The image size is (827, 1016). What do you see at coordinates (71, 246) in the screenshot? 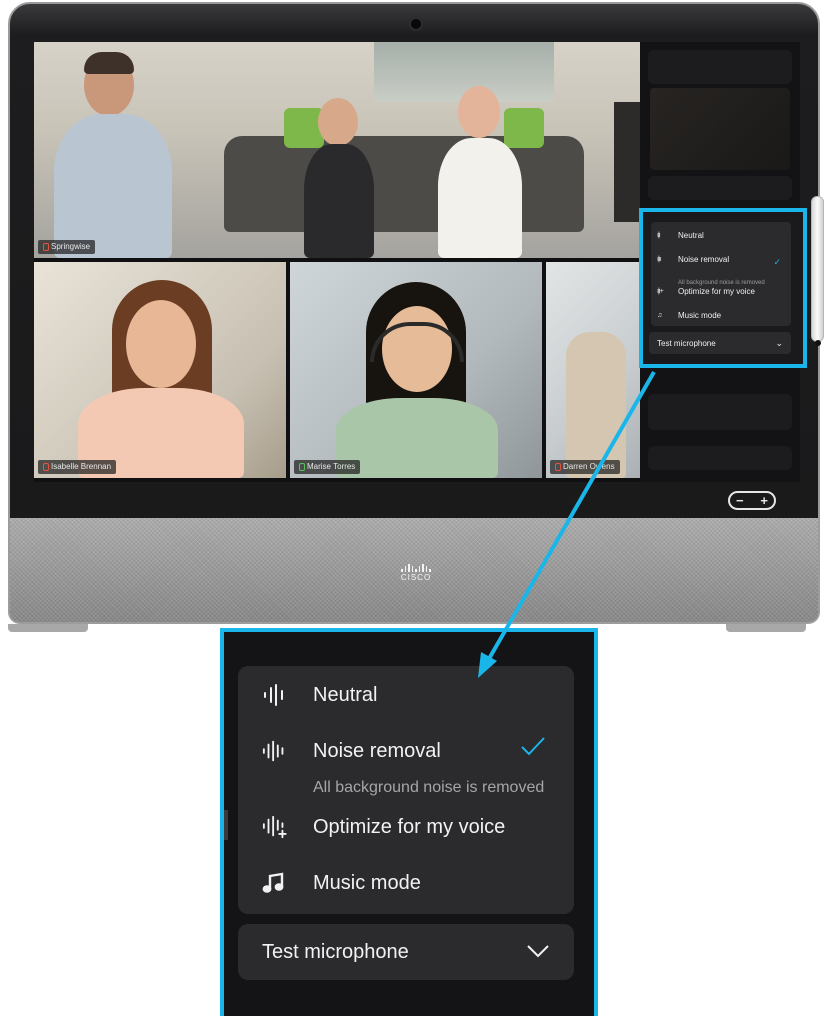
I see `participant-name: Springwise` at bounding box center [71, 246].